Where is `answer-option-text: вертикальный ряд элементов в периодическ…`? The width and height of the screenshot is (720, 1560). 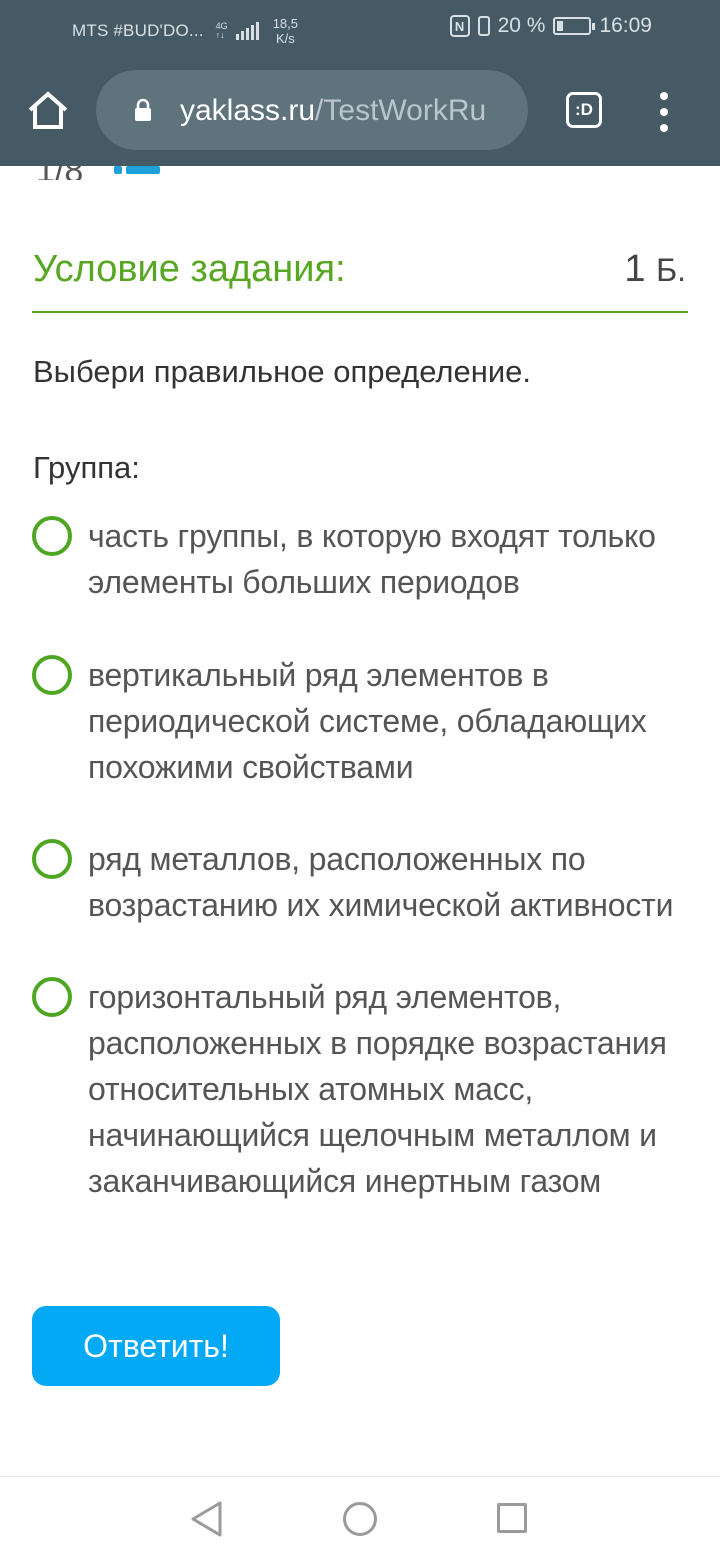
answer-option-text: вертикальный ряд элементов в периодическ… is located at coordinates (390, 721).